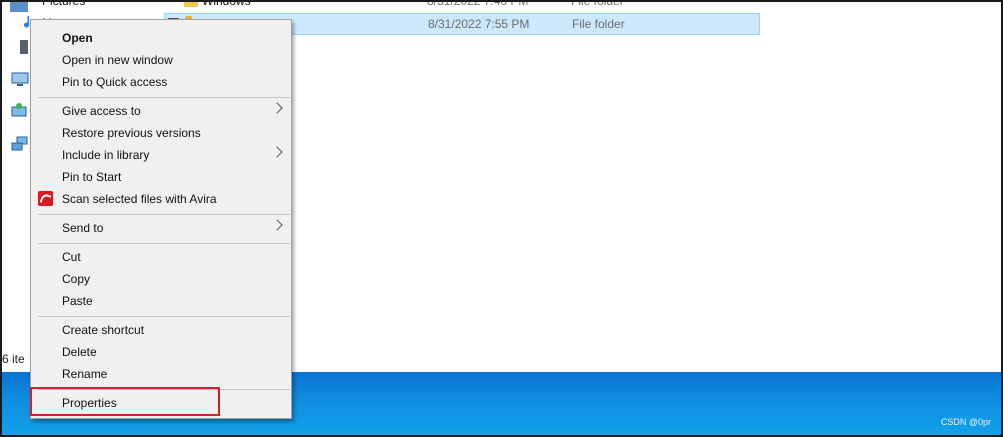 This screenshot has height=437, width=1003. I want to click on menu-item-label: Open in new window, so click(117, 60).